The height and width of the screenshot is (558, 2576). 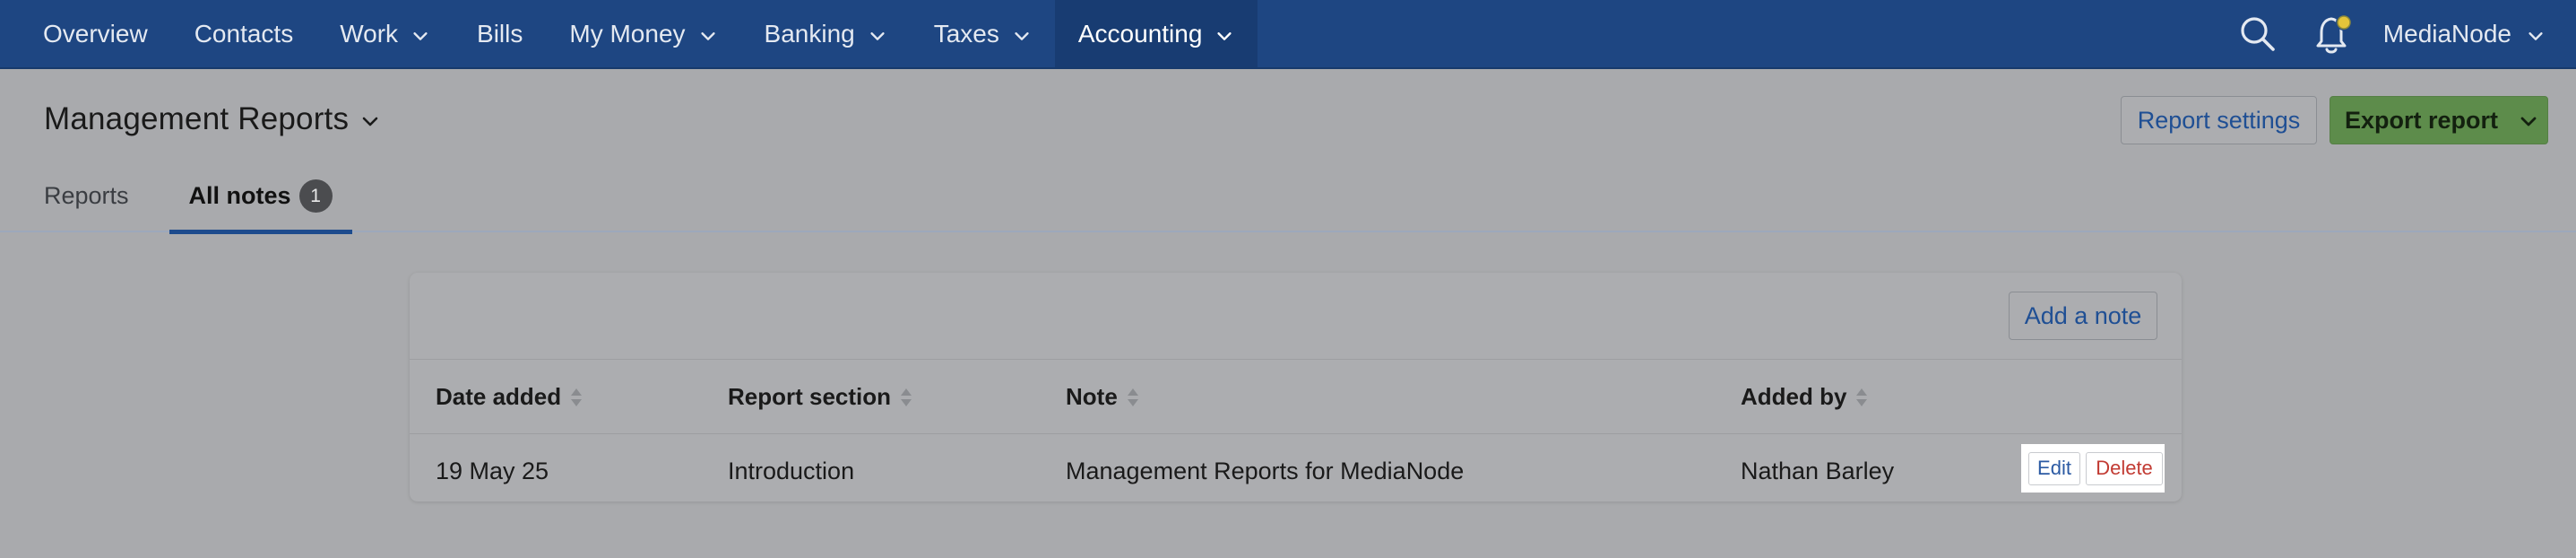 I want to click on notification-indicator, so click(x=2344, y=22).